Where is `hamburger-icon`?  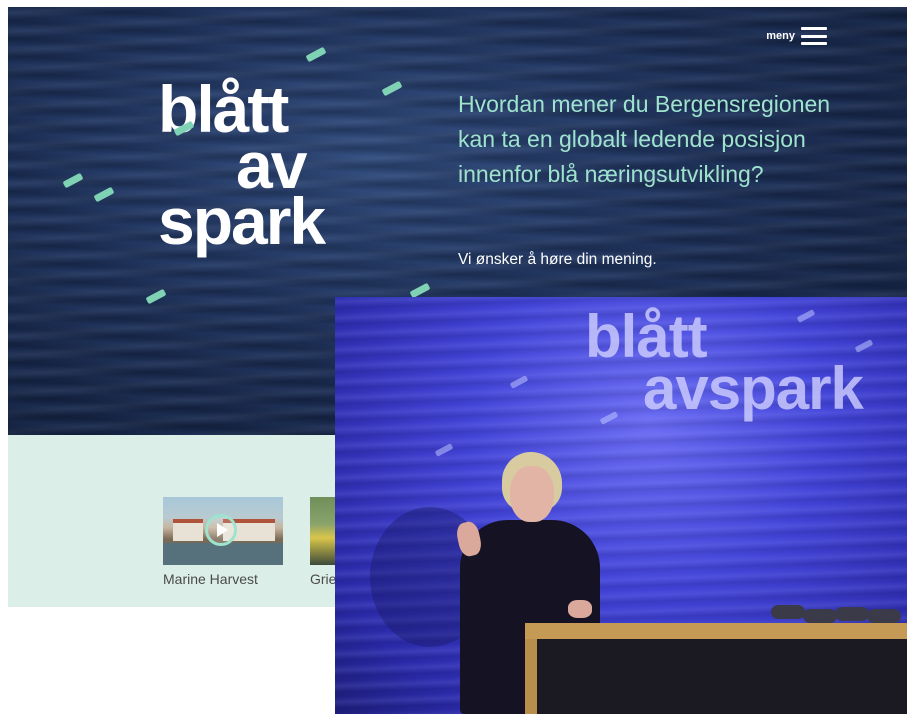 hamburger-icon is located at coordinates (814, 36).